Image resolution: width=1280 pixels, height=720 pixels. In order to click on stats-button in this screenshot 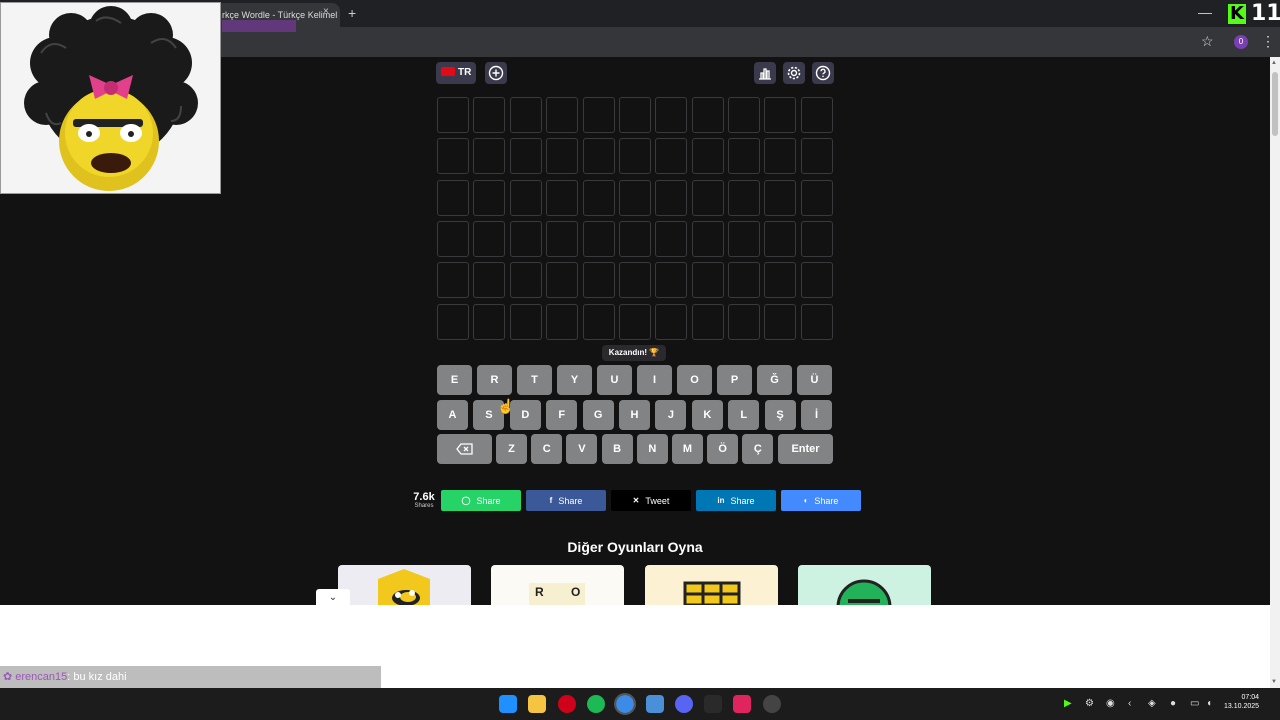, I will do `click(765, 73)`.